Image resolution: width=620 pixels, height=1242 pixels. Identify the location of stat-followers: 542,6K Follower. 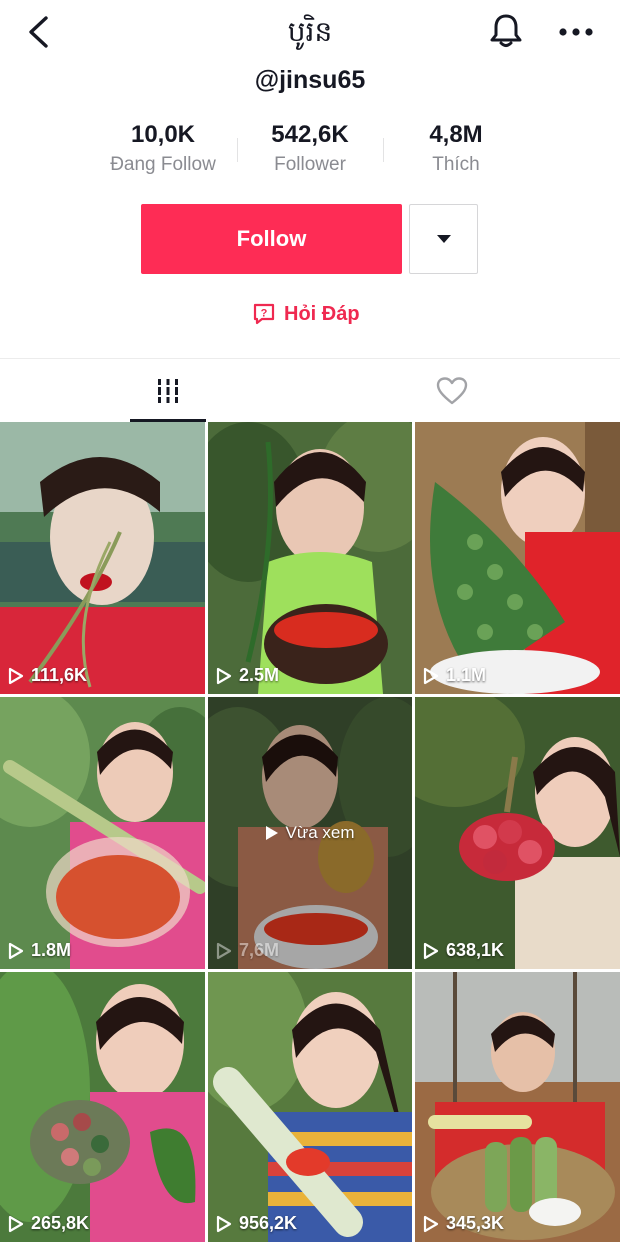
(310, 148).